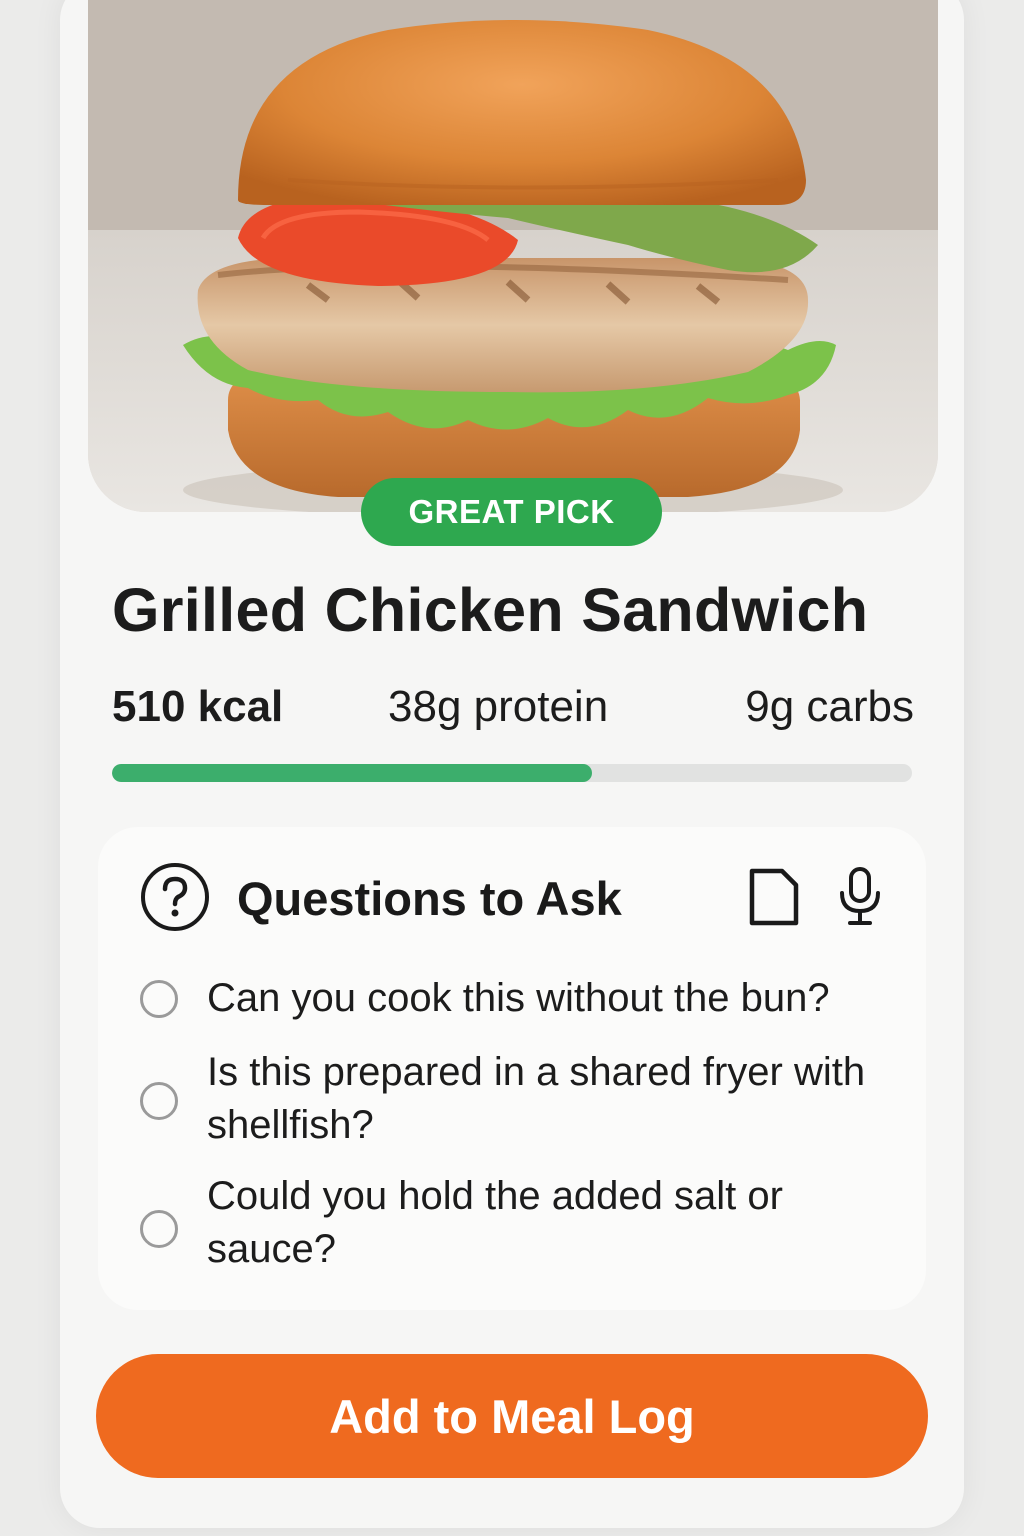  Describe the element at coordinates (829, 706) in the screenshot. I see `carbs-value: 9g carbs` at that location.